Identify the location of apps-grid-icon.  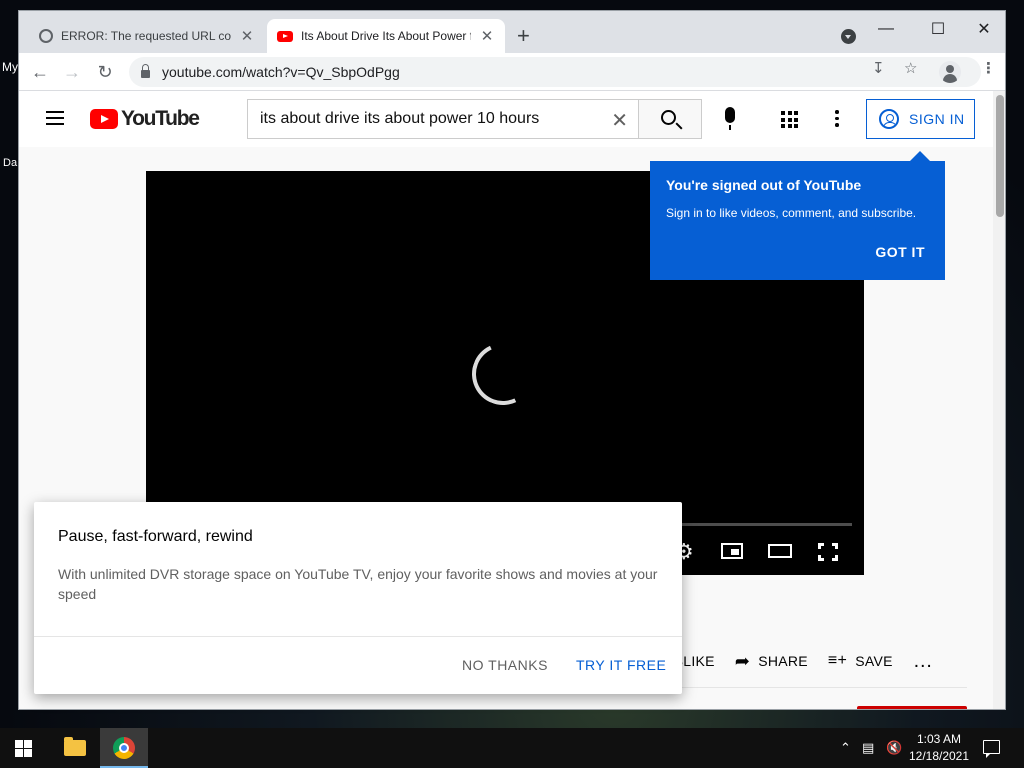
(789, 119).